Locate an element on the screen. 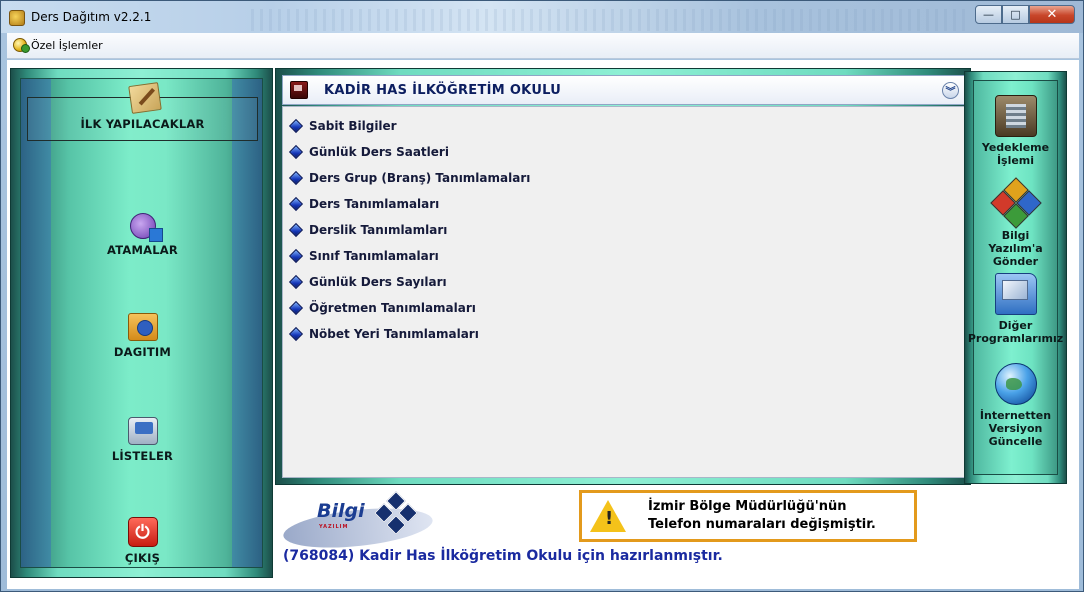 Image resolution: width=1084 pixels, height=592 pixels. nav-label: İLK YAPILACAKLAR is located at coordinates (142, 124).